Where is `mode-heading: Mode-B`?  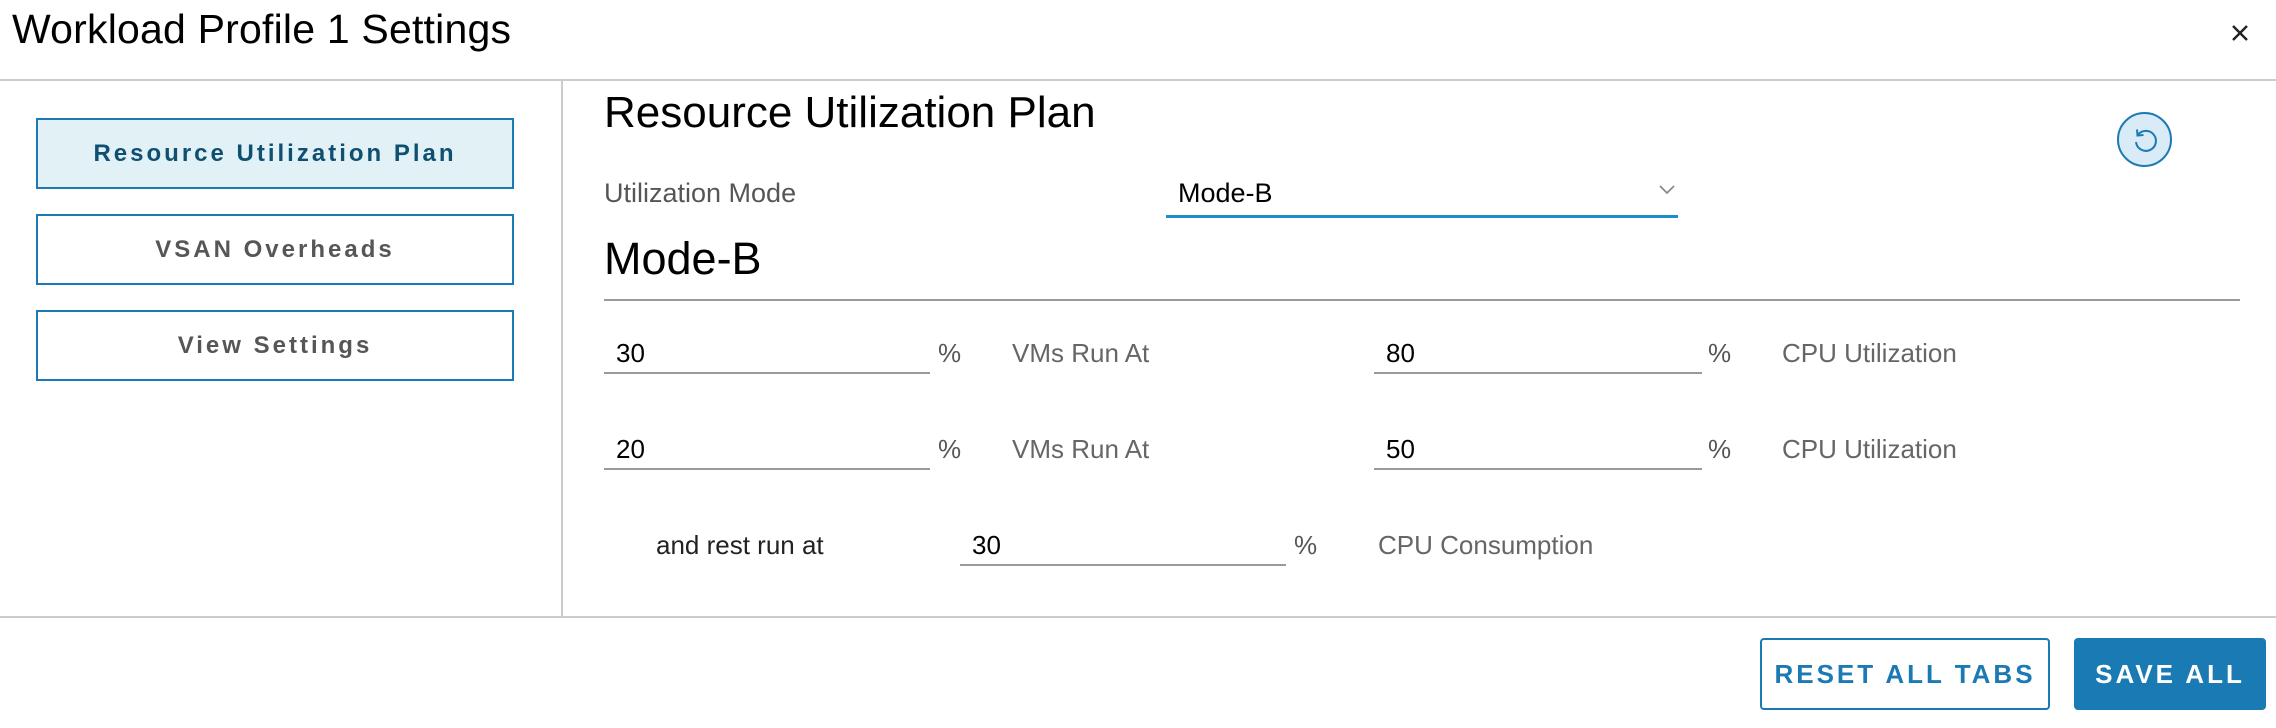 mode-heading: Mode-B is located at coordinates (683, 258).